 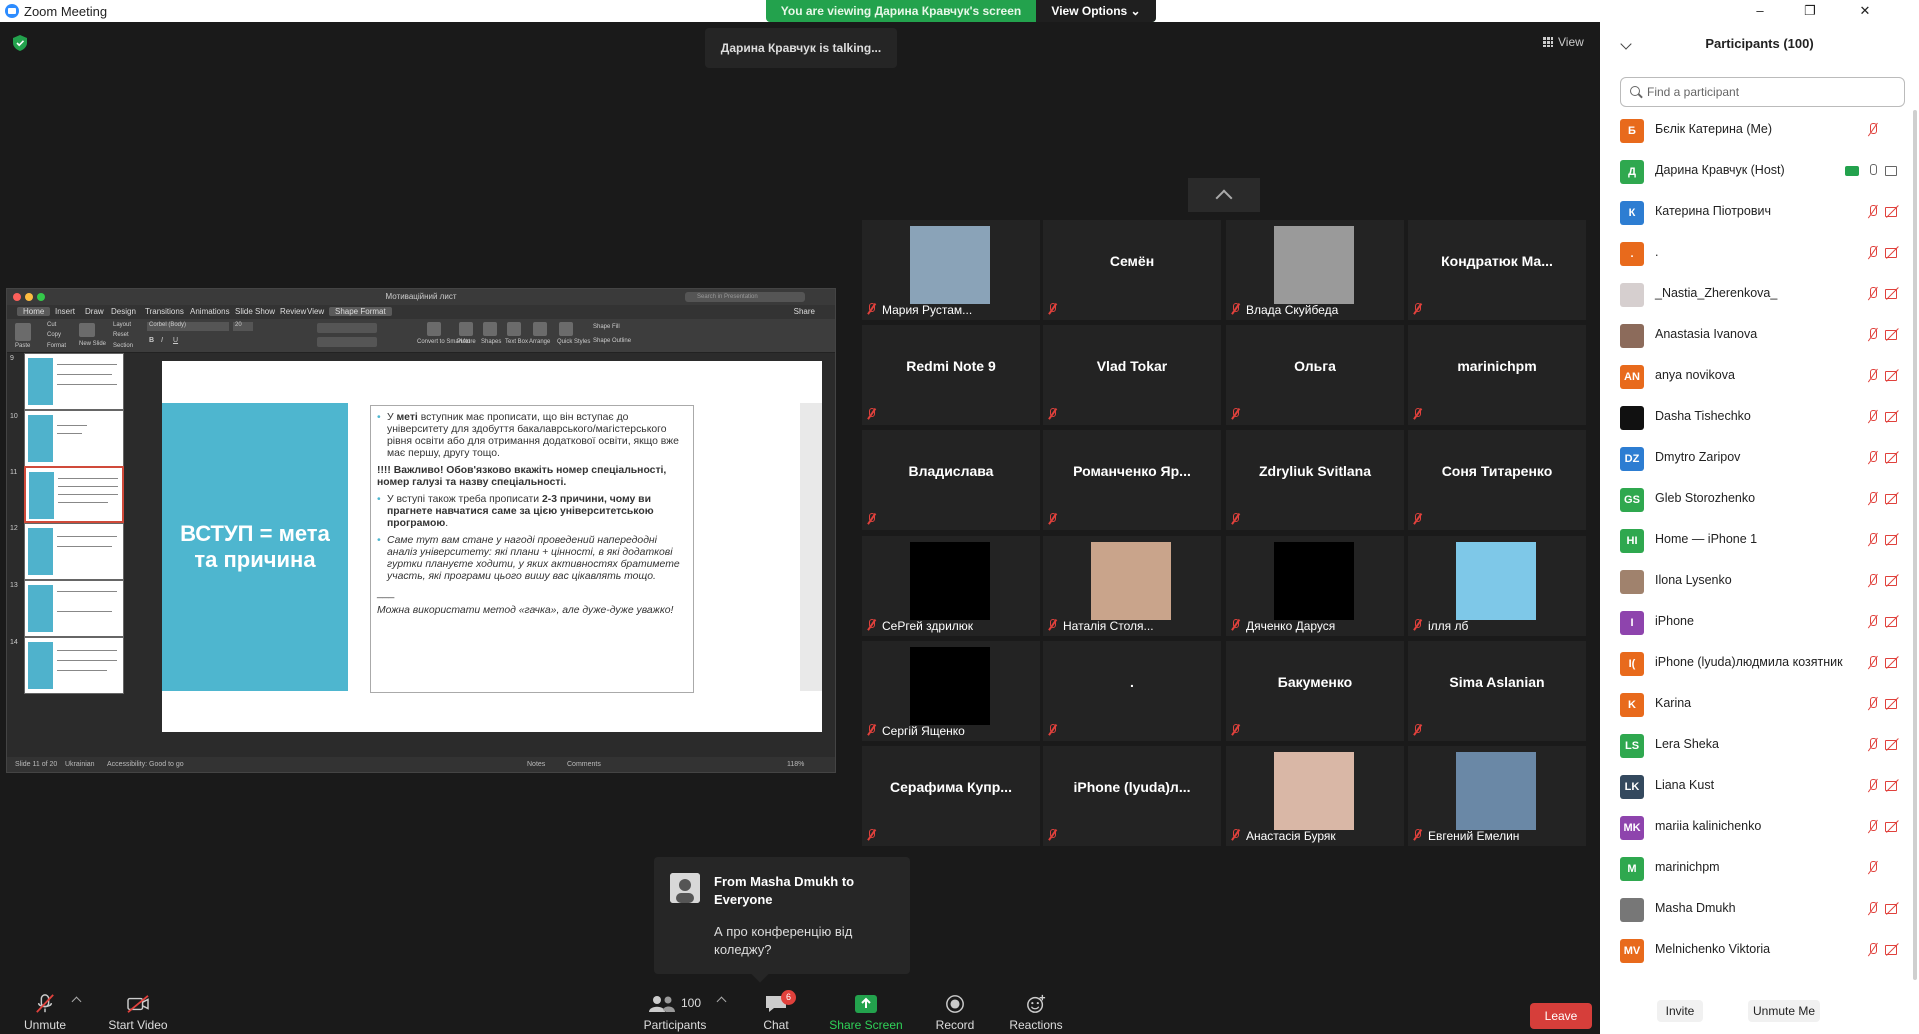 I want to click on participant-name: Liana Kust, so click(x=1685, y=785).